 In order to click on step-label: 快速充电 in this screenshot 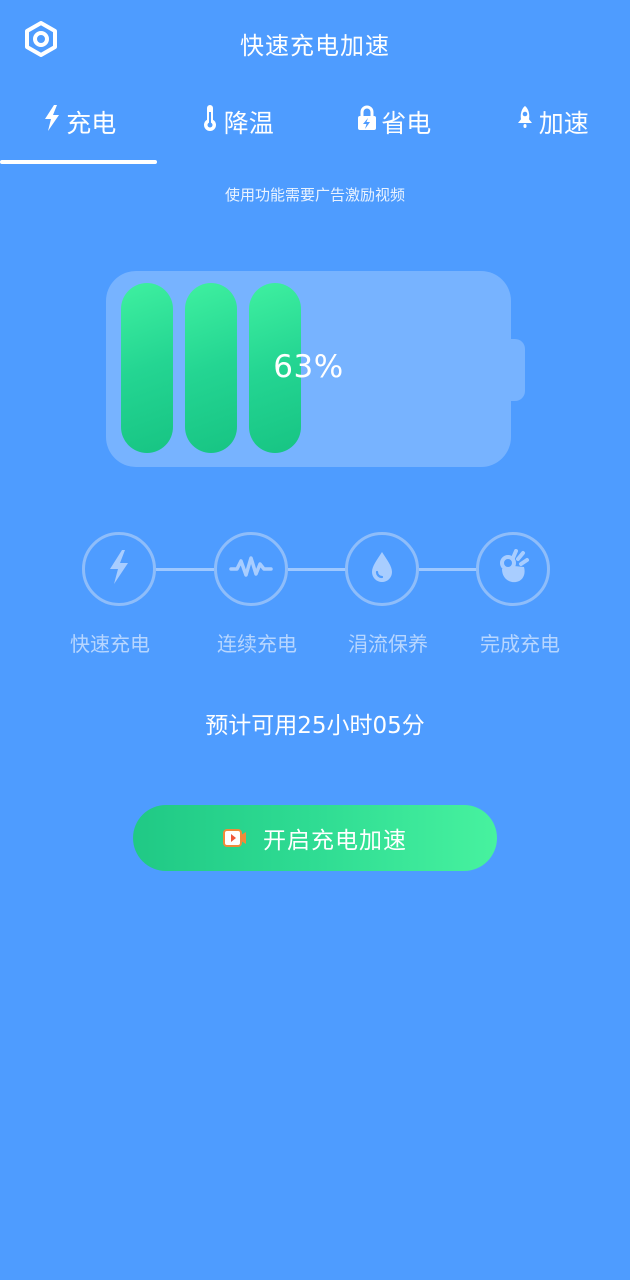, I will do `click(110, 644)`.